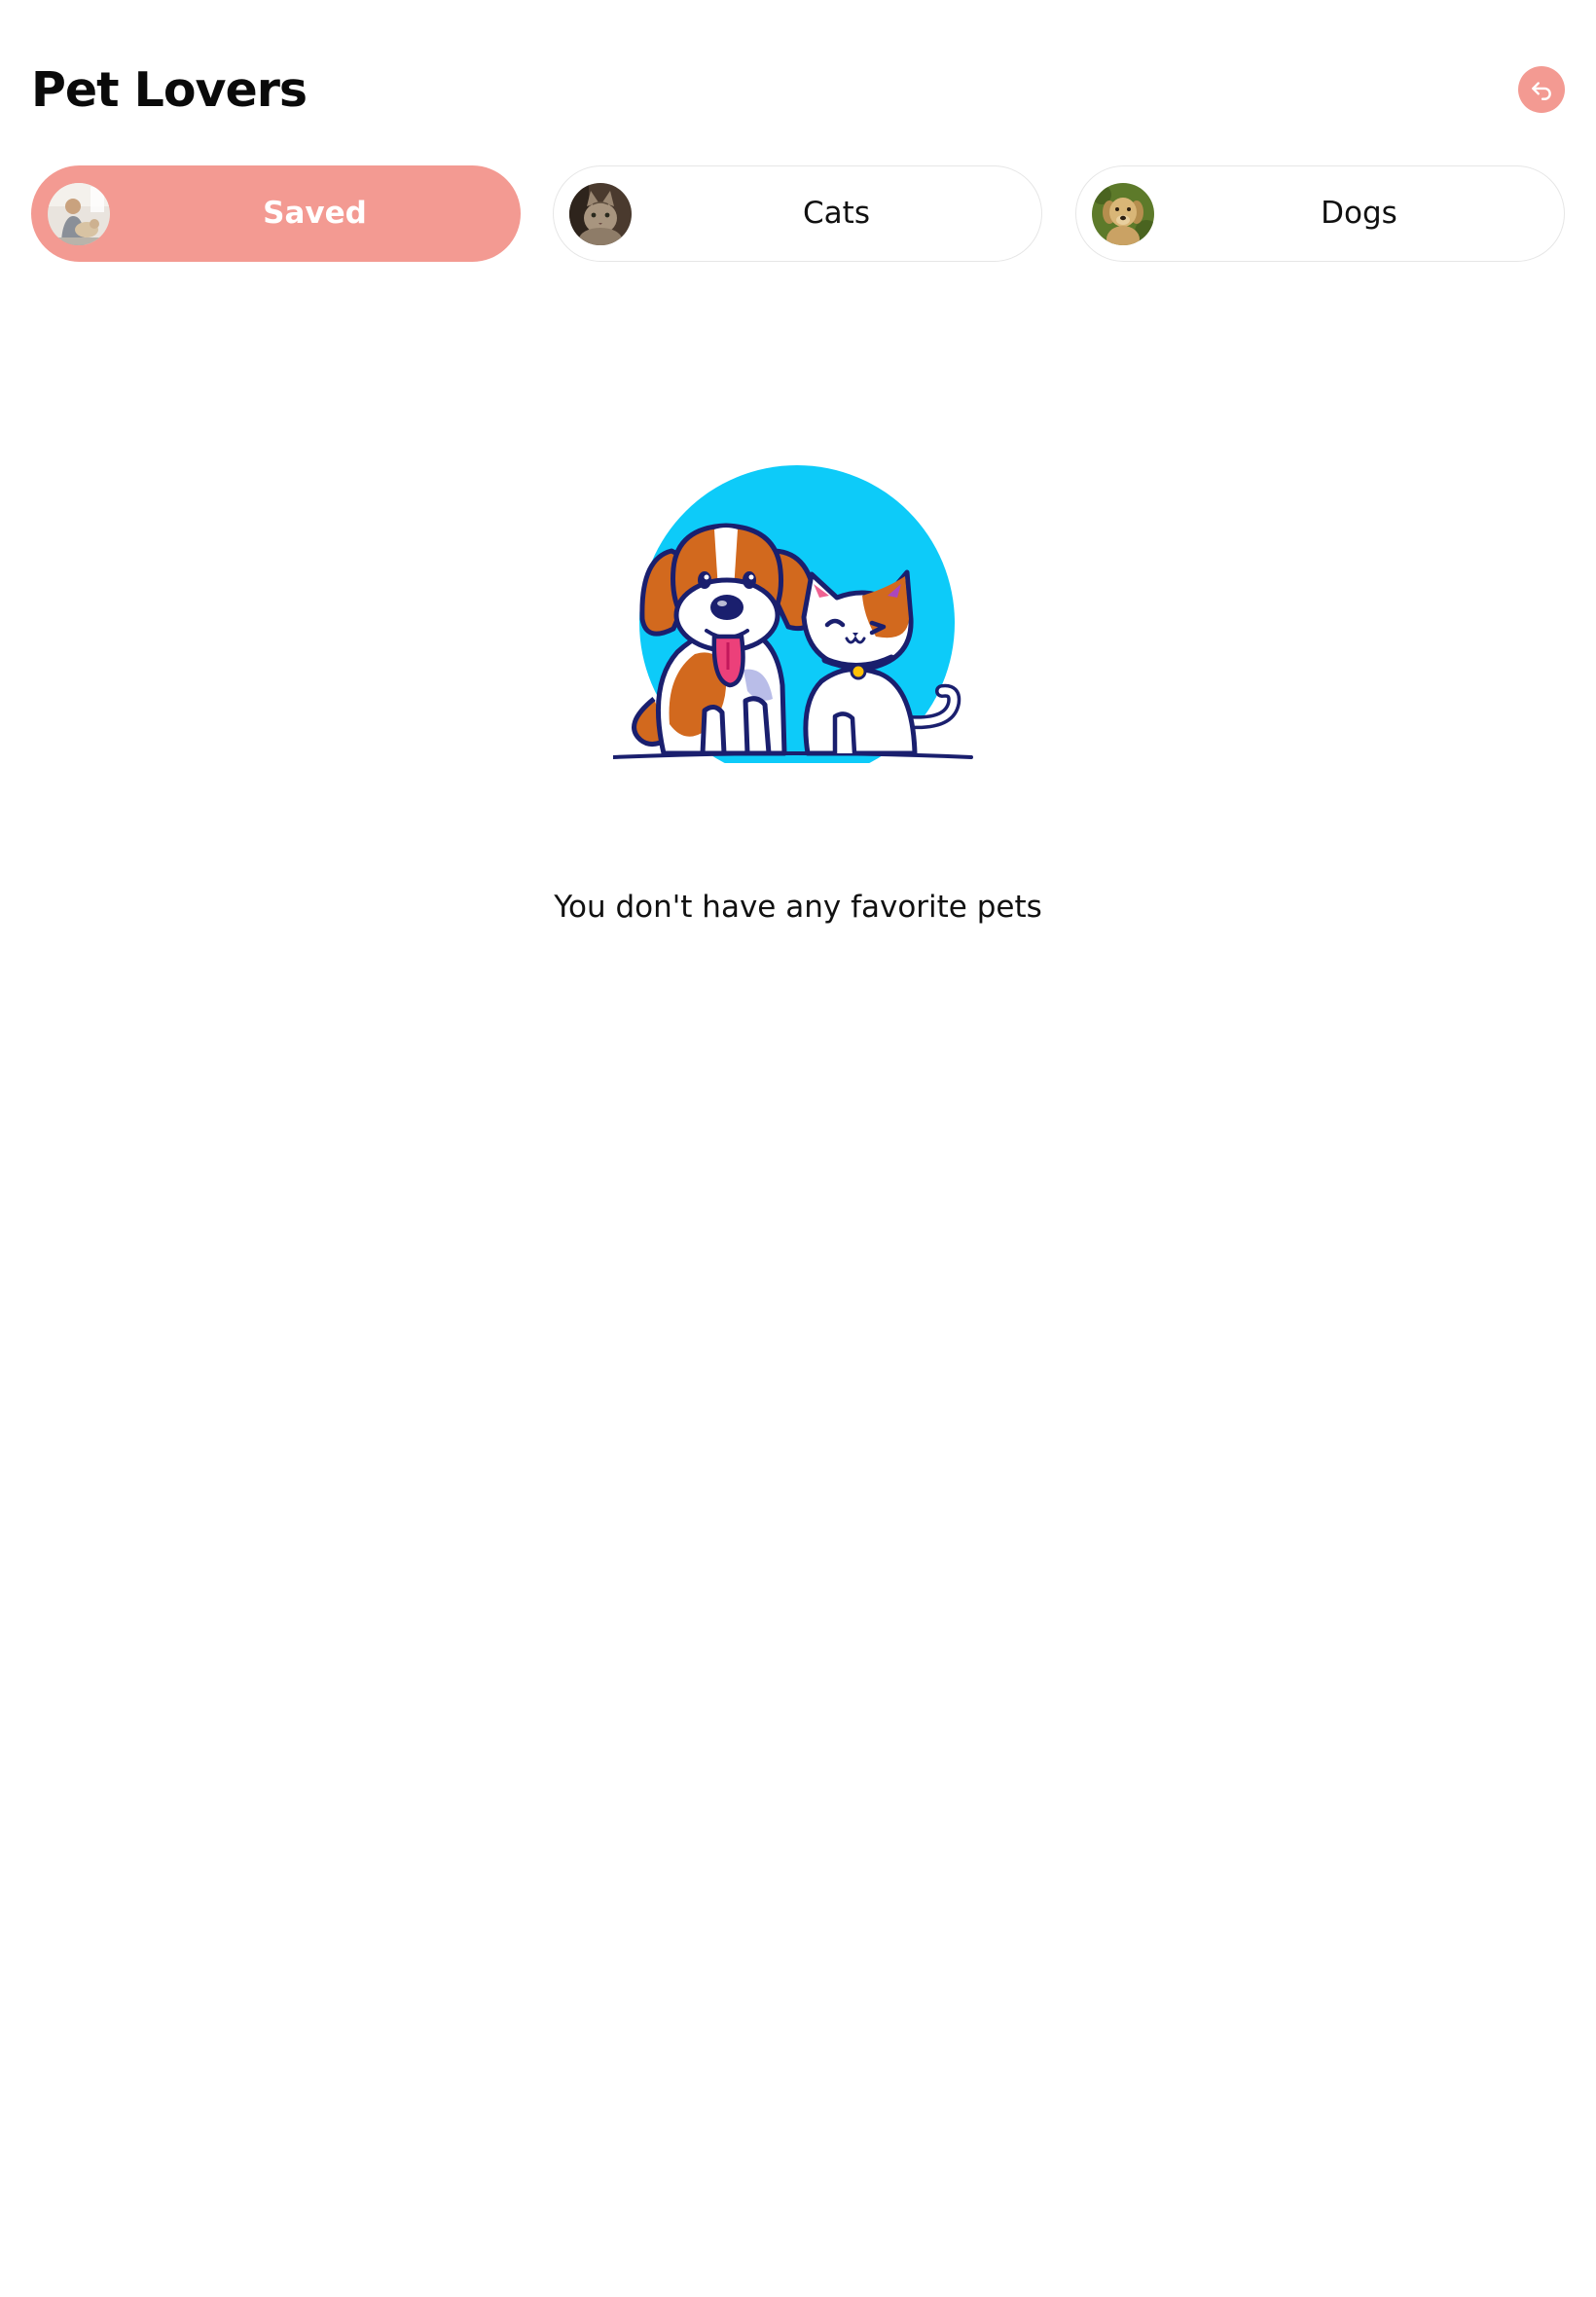 The width and height of the screenshot is (1596, 2297). What do you see at coordinates (79, 214) in the screenshot?
I see `saved-avatar` at bounding box center [79, 214].